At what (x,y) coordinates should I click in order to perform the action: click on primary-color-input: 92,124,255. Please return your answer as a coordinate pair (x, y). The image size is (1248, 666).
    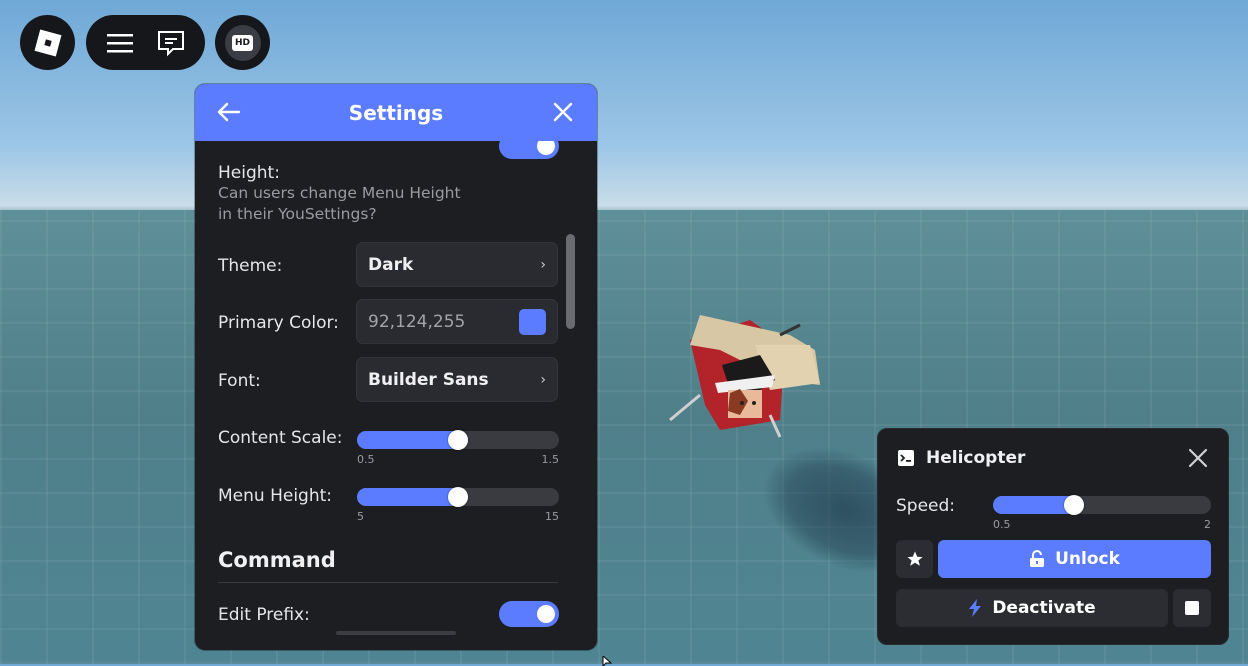
    Looking at the image, I should click on (457, 321).